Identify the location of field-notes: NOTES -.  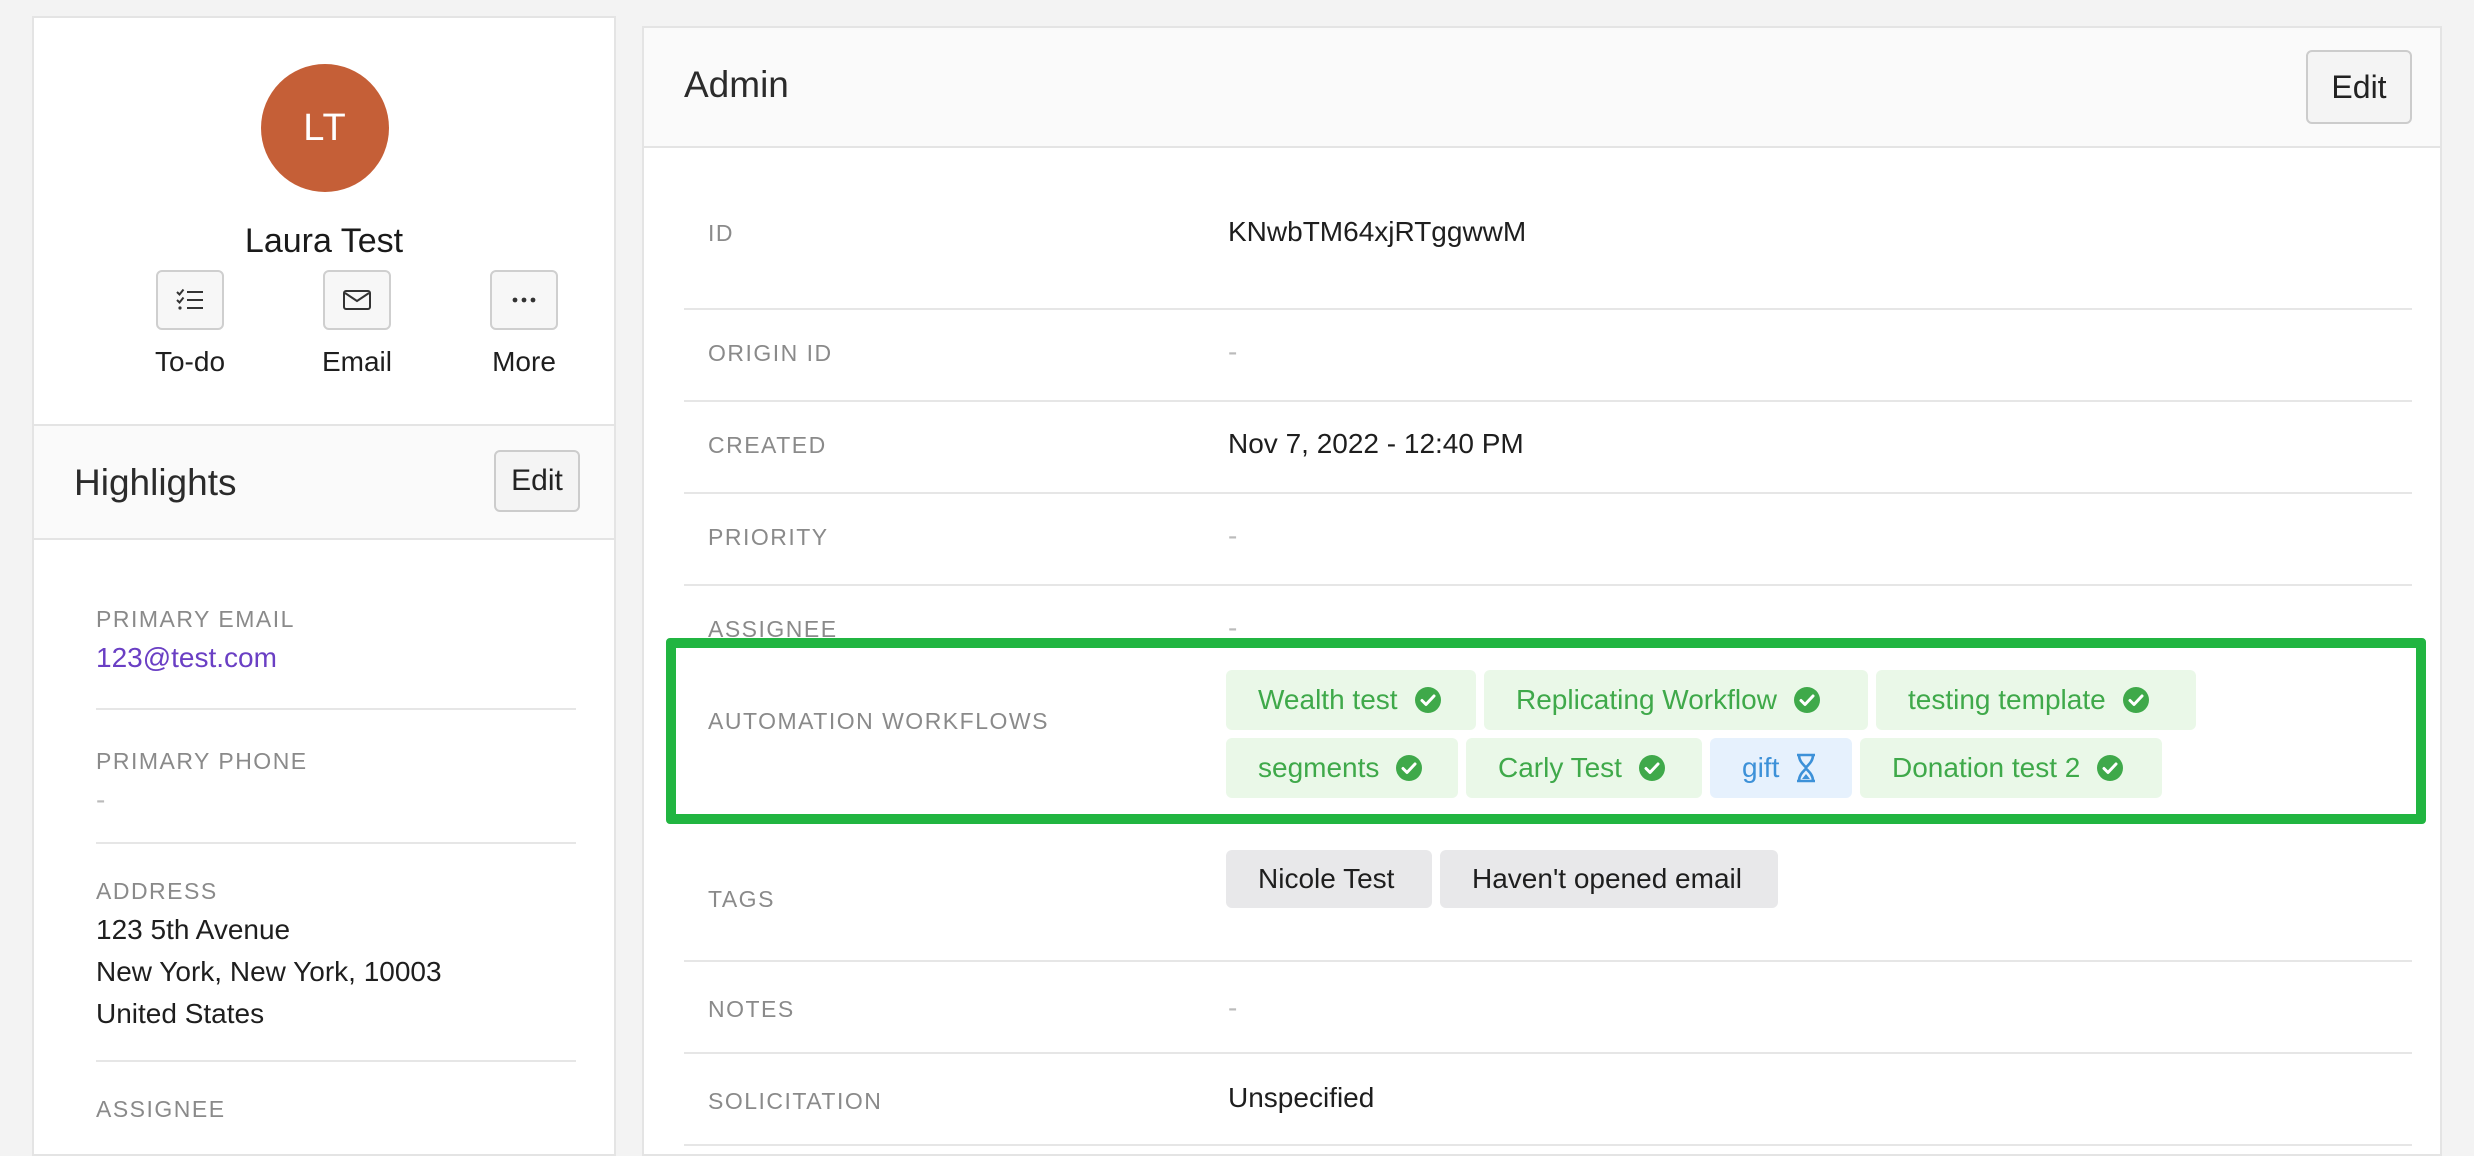
(1548, 1008).